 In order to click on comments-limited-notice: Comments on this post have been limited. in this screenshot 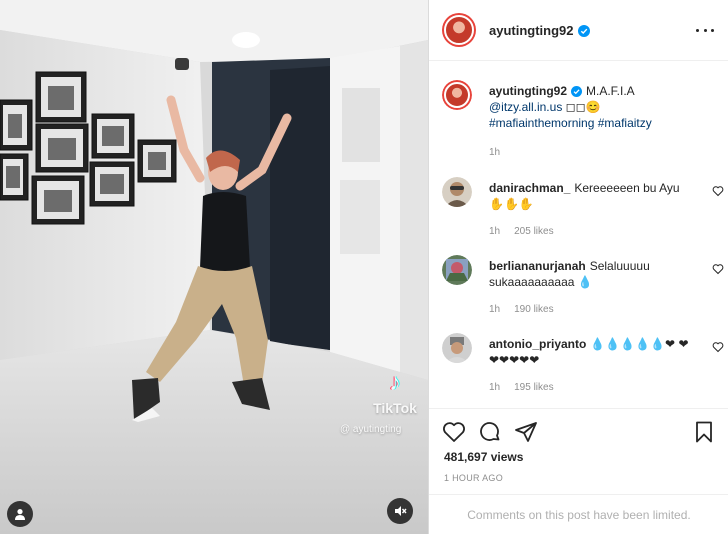, I will do `click(578, 514)`.